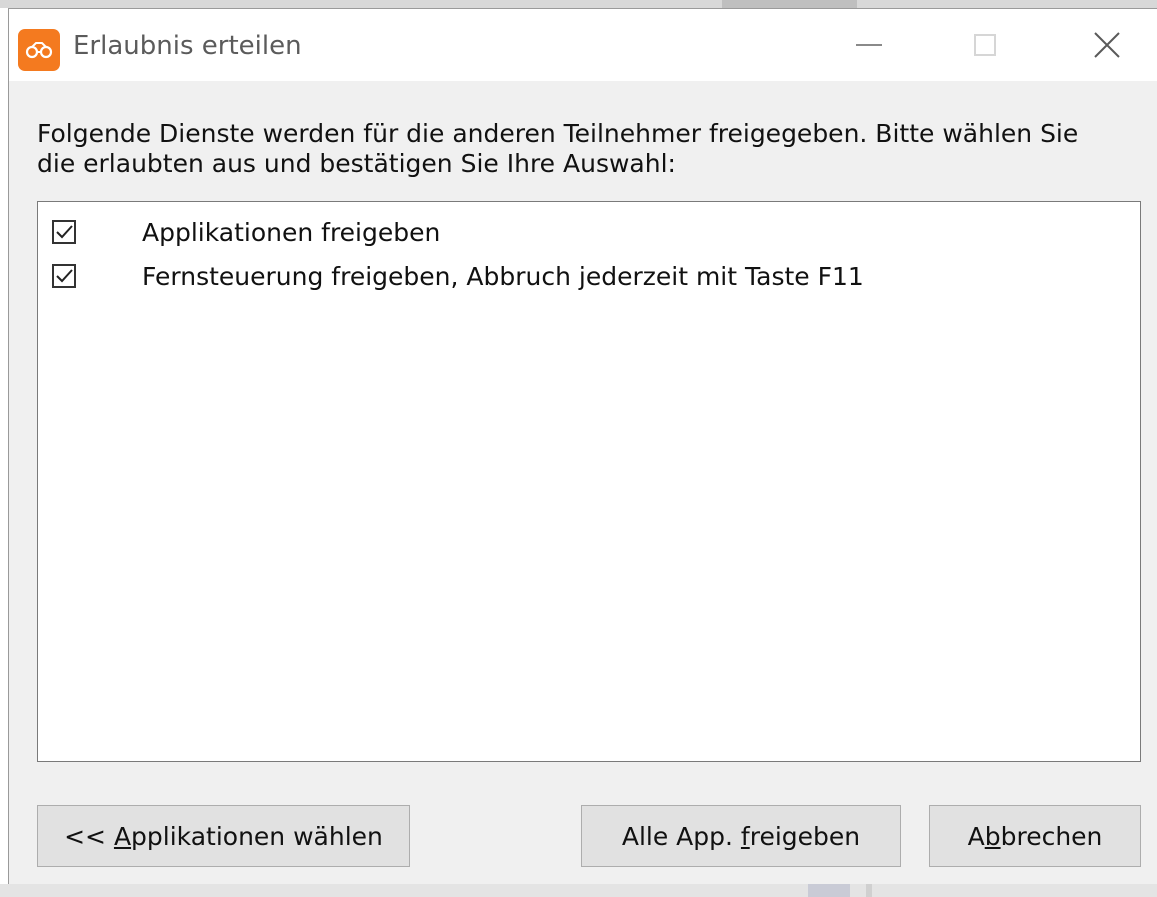 The height and width of the screenshot is (897, 1157). I want to click on minimize-button, so click(869, 45).